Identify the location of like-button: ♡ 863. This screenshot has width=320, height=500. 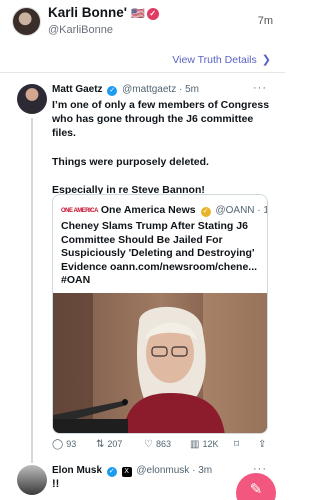
(157, 444).